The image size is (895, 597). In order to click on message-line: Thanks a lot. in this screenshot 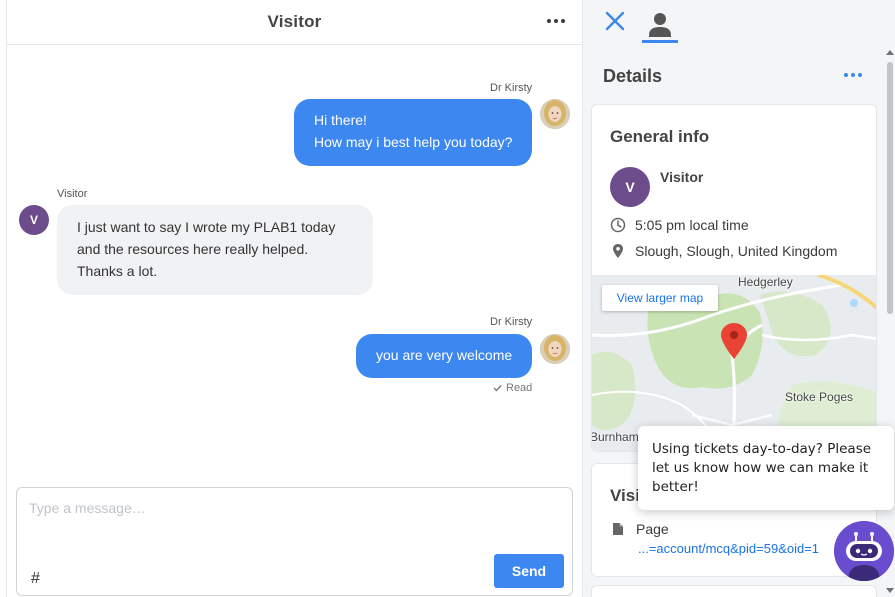, I will do `click(117, 271)`.